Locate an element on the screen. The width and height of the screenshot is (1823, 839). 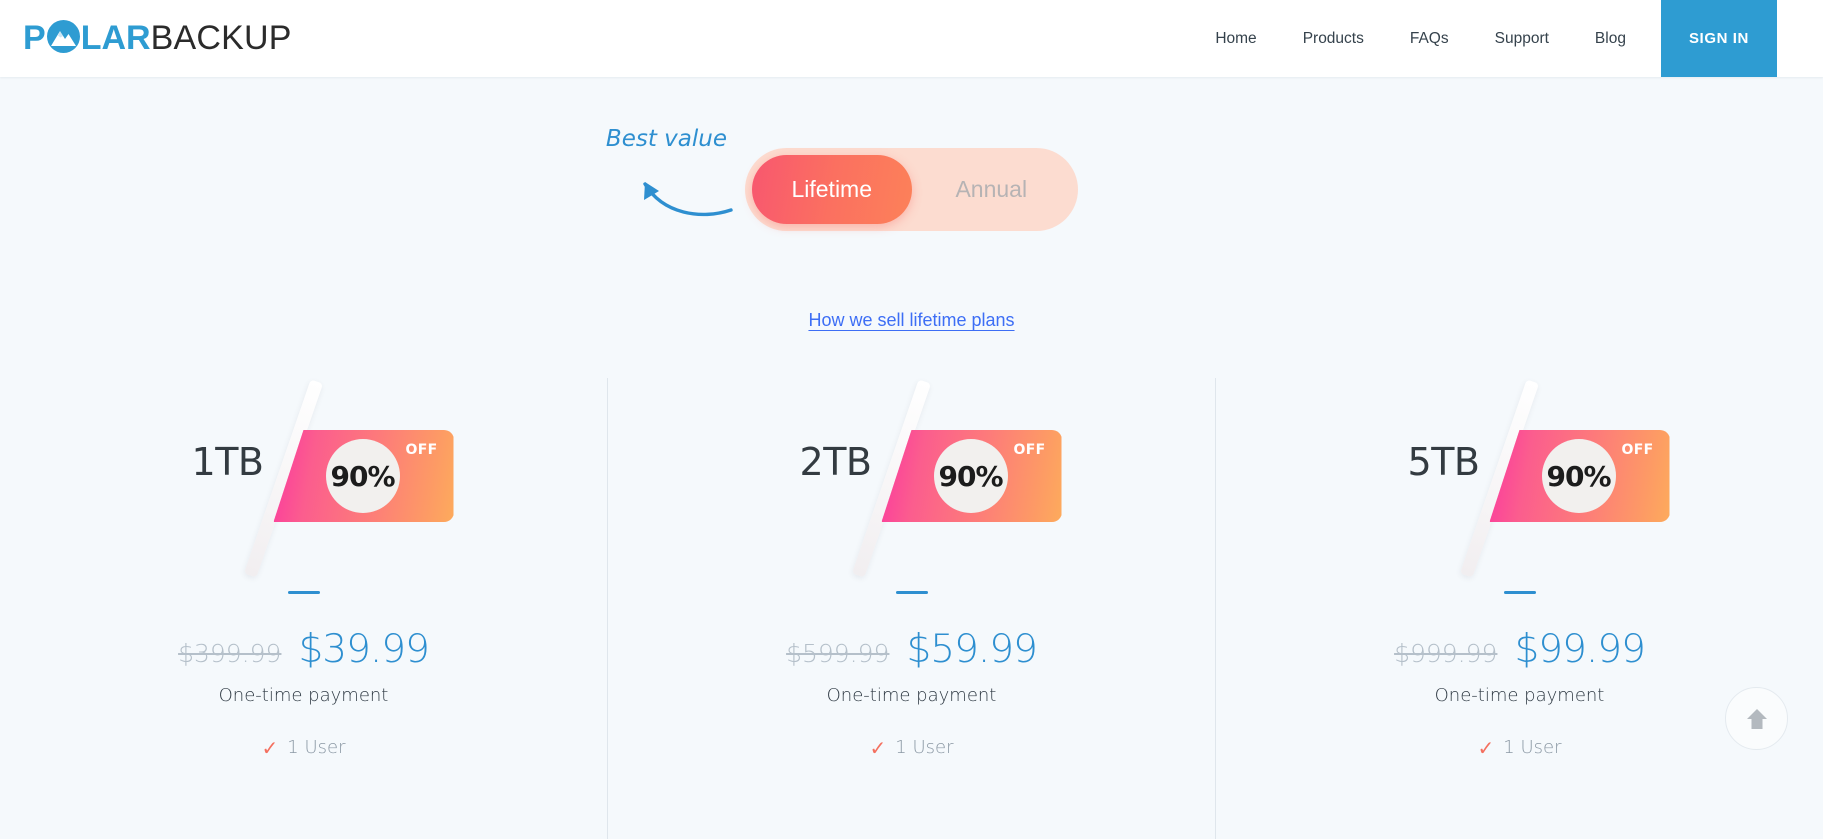
plan-badge: 2TB 90% OFF is located at coordinates (912, 481).